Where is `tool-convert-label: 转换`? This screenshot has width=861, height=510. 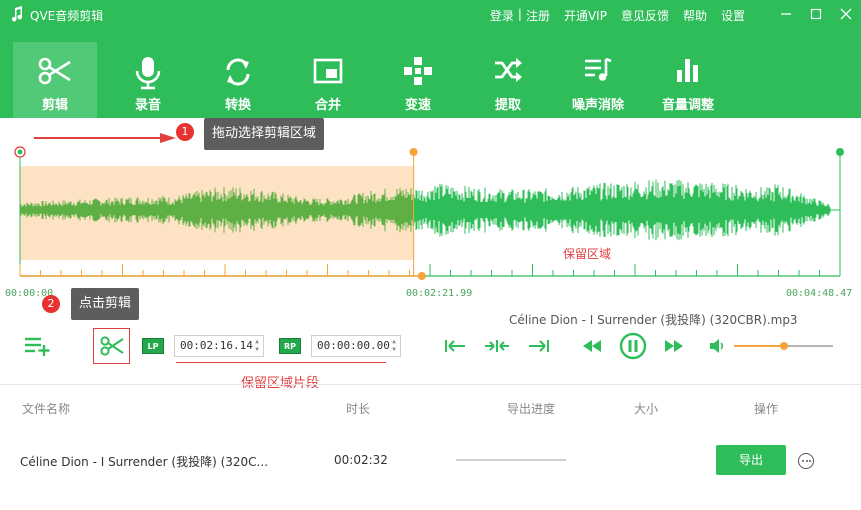
tool-convert-label: 转换 is located at coordinates (237, 105).